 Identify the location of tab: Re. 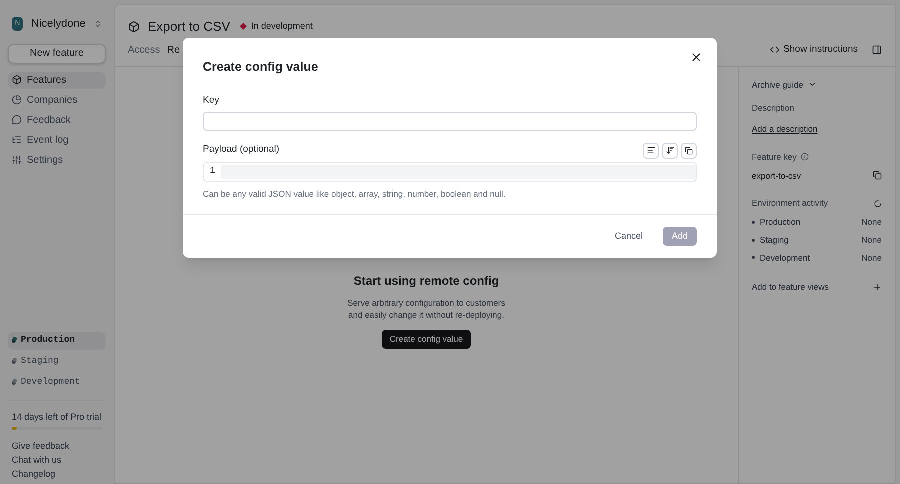
(173, 54).